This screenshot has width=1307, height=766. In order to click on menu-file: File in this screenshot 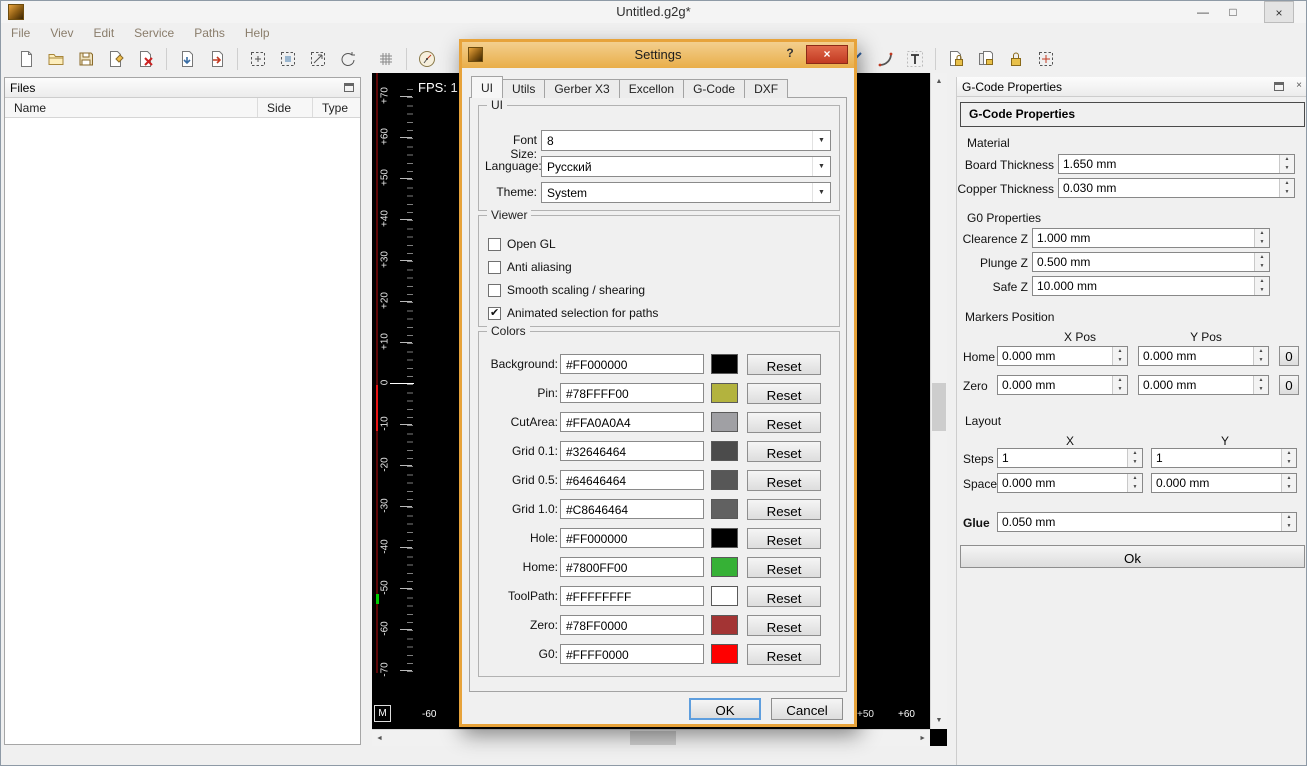, I will do `click(24, 33)`.